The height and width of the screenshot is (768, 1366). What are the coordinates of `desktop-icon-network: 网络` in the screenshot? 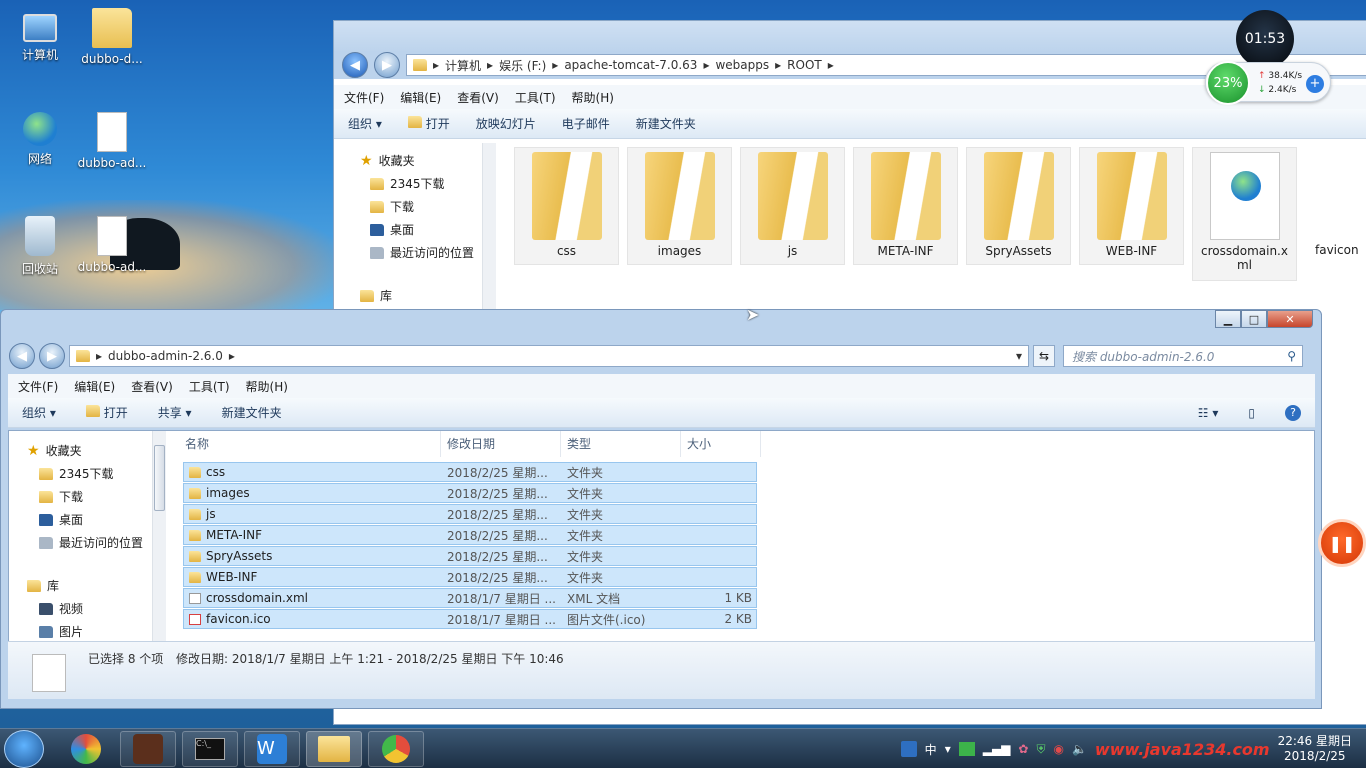 It's located at (40, 139).